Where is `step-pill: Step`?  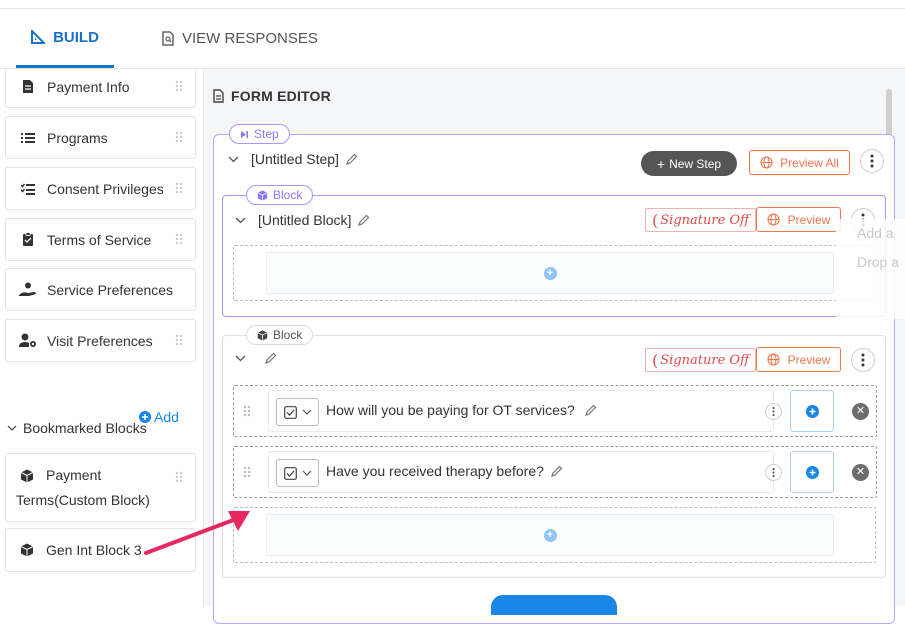 step-pill: Step is located at coordinates (259, 134).